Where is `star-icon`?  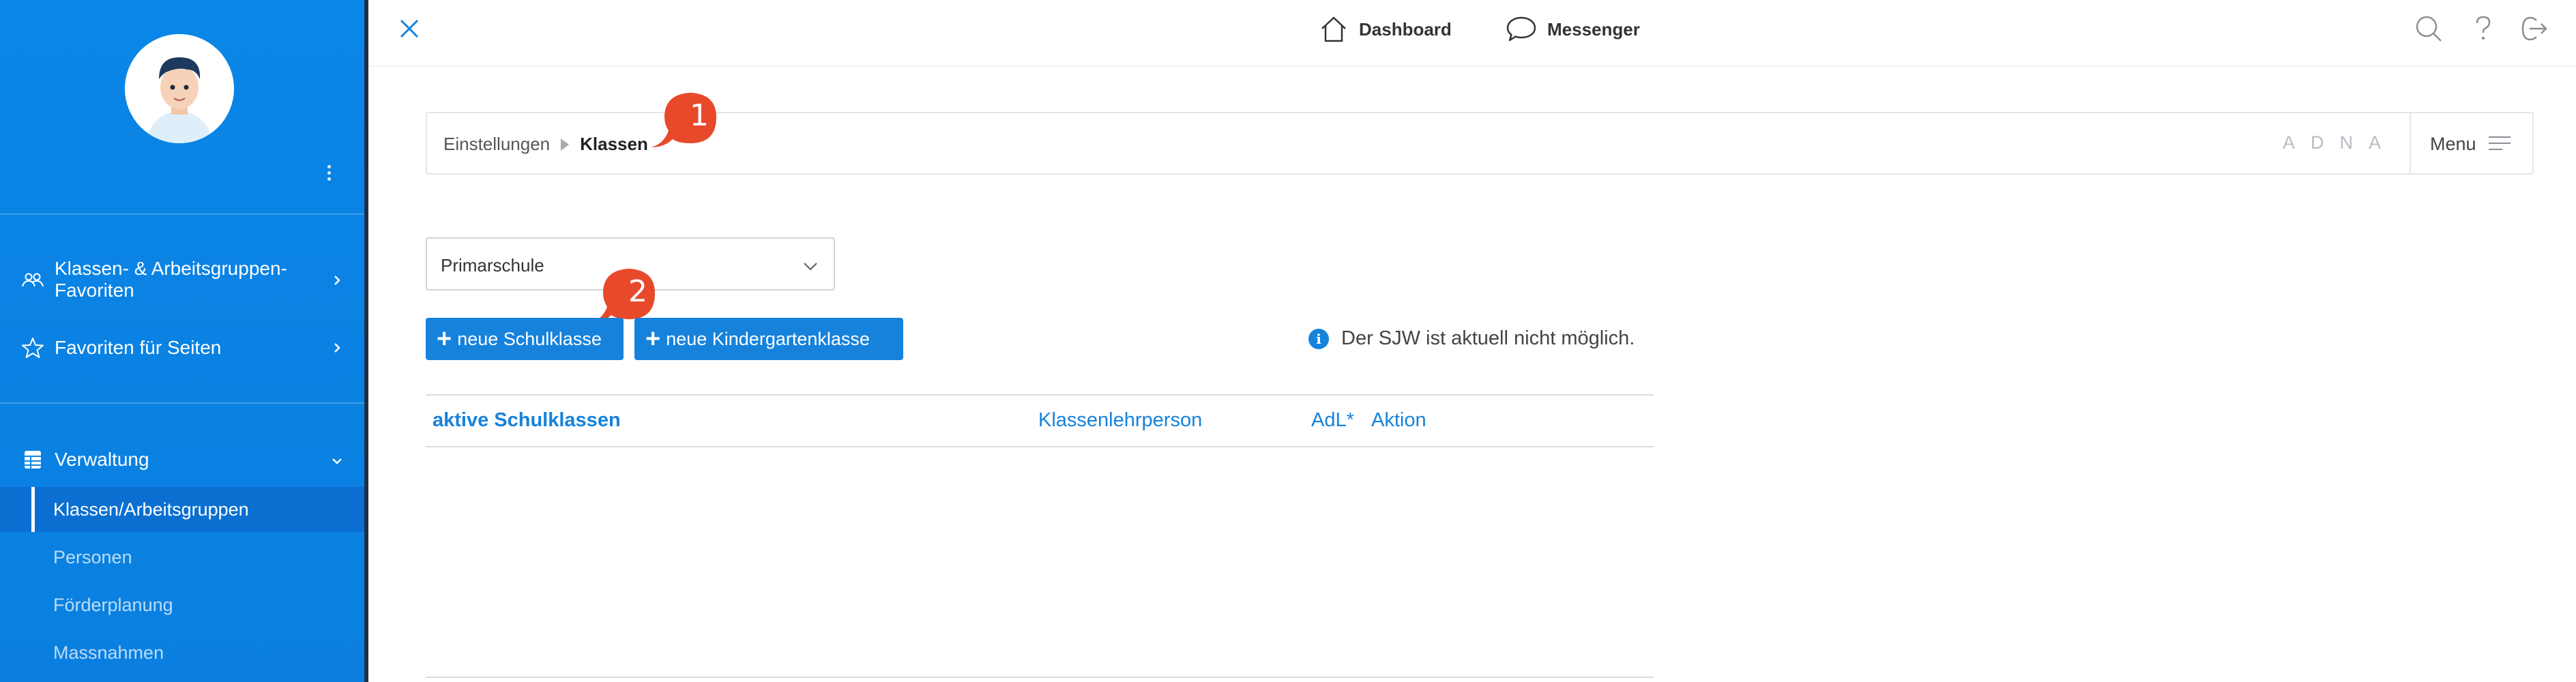
star-icon is located at coordinates (33, 348).